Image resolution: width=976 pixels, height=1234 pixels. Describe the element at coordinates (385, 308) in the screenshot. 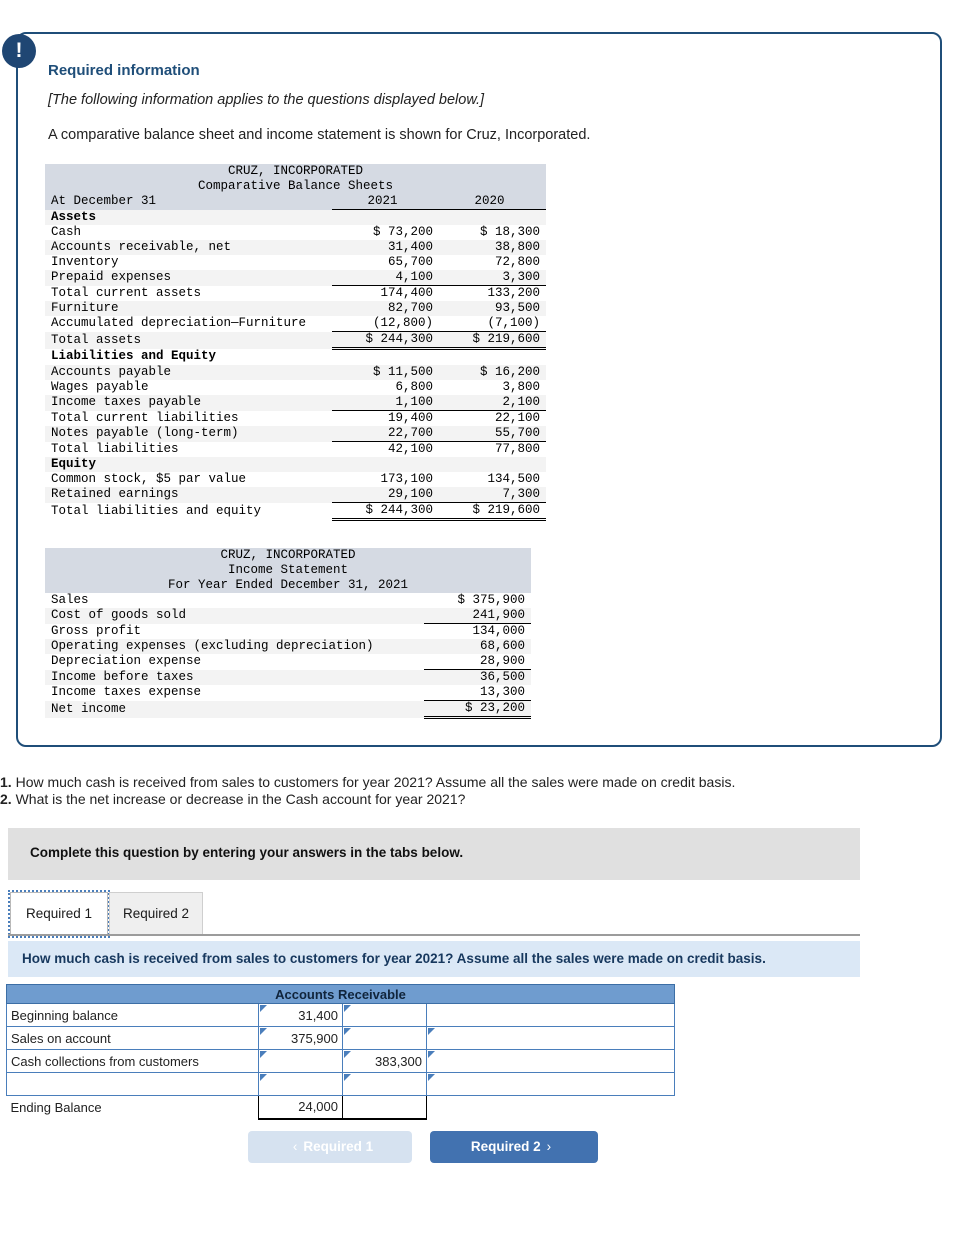

I see `bs-row-2021: 82,700` at that location.